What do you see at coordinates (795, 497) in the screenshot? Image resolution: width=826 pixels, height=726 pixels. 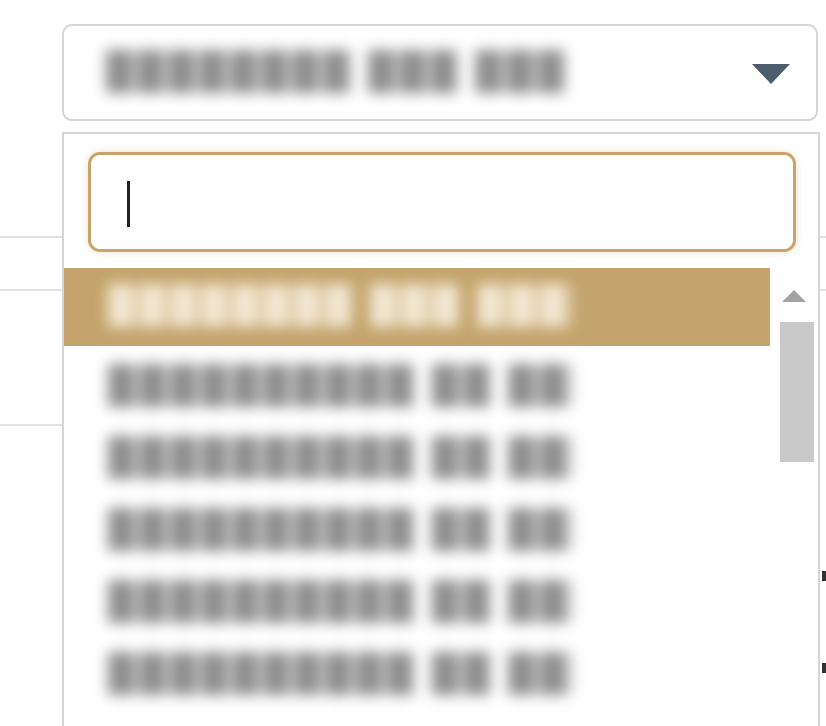 I see `scrollbar` at bounding box center [795, 497].